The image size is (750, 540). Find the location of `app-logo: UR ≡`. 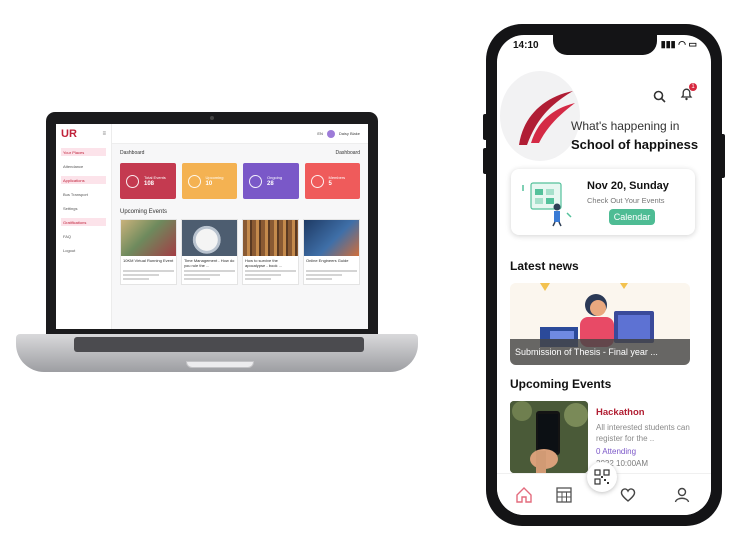

app-logo: UR ≡ is located at coordinates (83, 134).